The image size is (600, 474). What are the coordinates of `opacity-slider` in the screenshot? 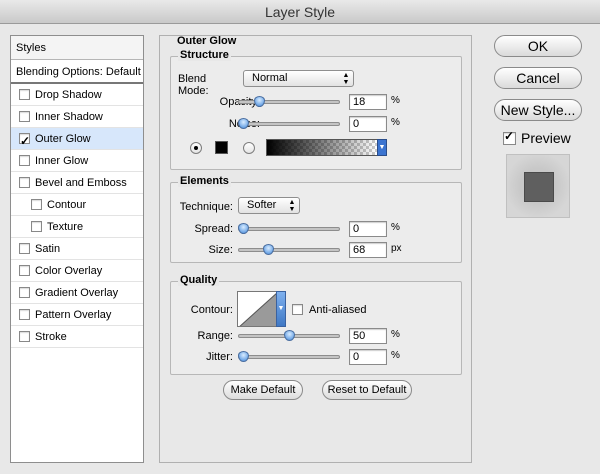 It's located at (289, 101).